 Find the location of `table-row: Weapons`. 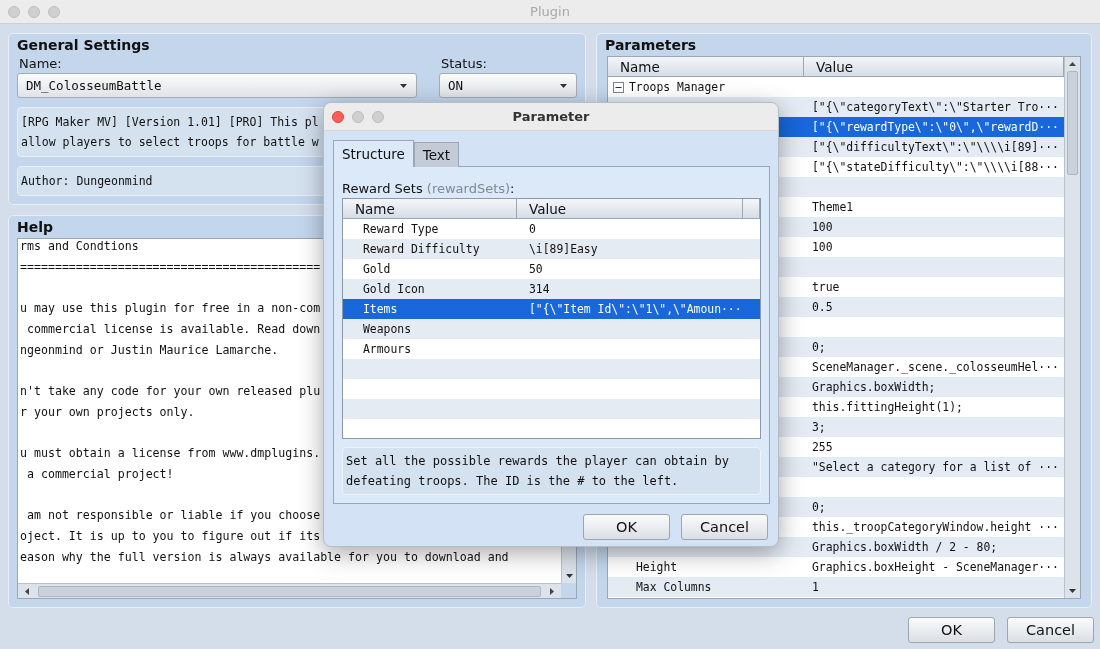

table-row: Weapons is located at coordinates (551, 329).